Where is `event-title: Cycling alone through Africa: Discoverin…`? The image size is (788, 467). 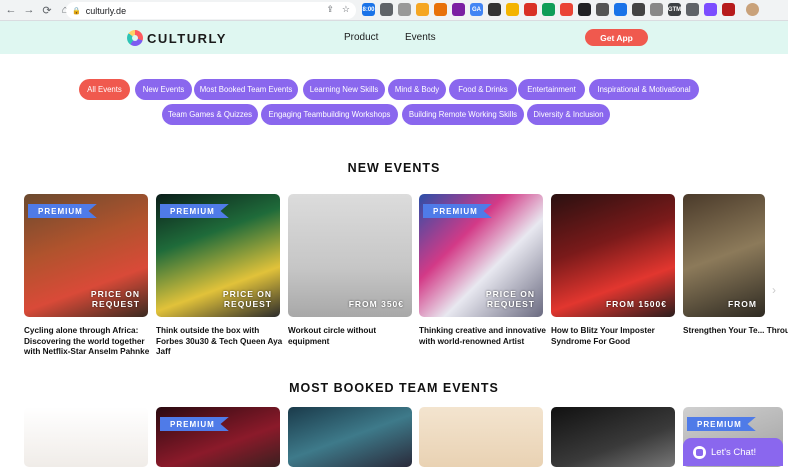
event-title: Cycling alone through Africa: Discoverin… is located at coordinates (88, 342).